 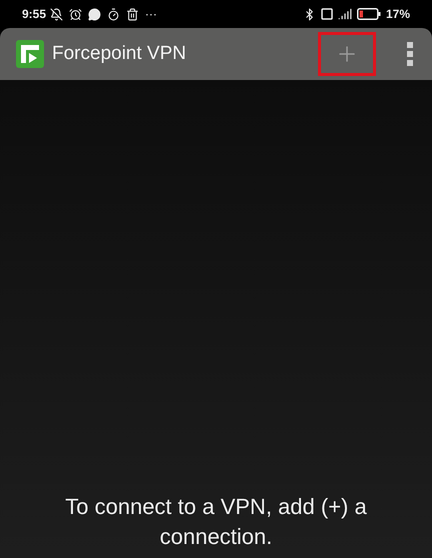 I want to click on battery-percentage: 17%, so click(x=398, y=14).